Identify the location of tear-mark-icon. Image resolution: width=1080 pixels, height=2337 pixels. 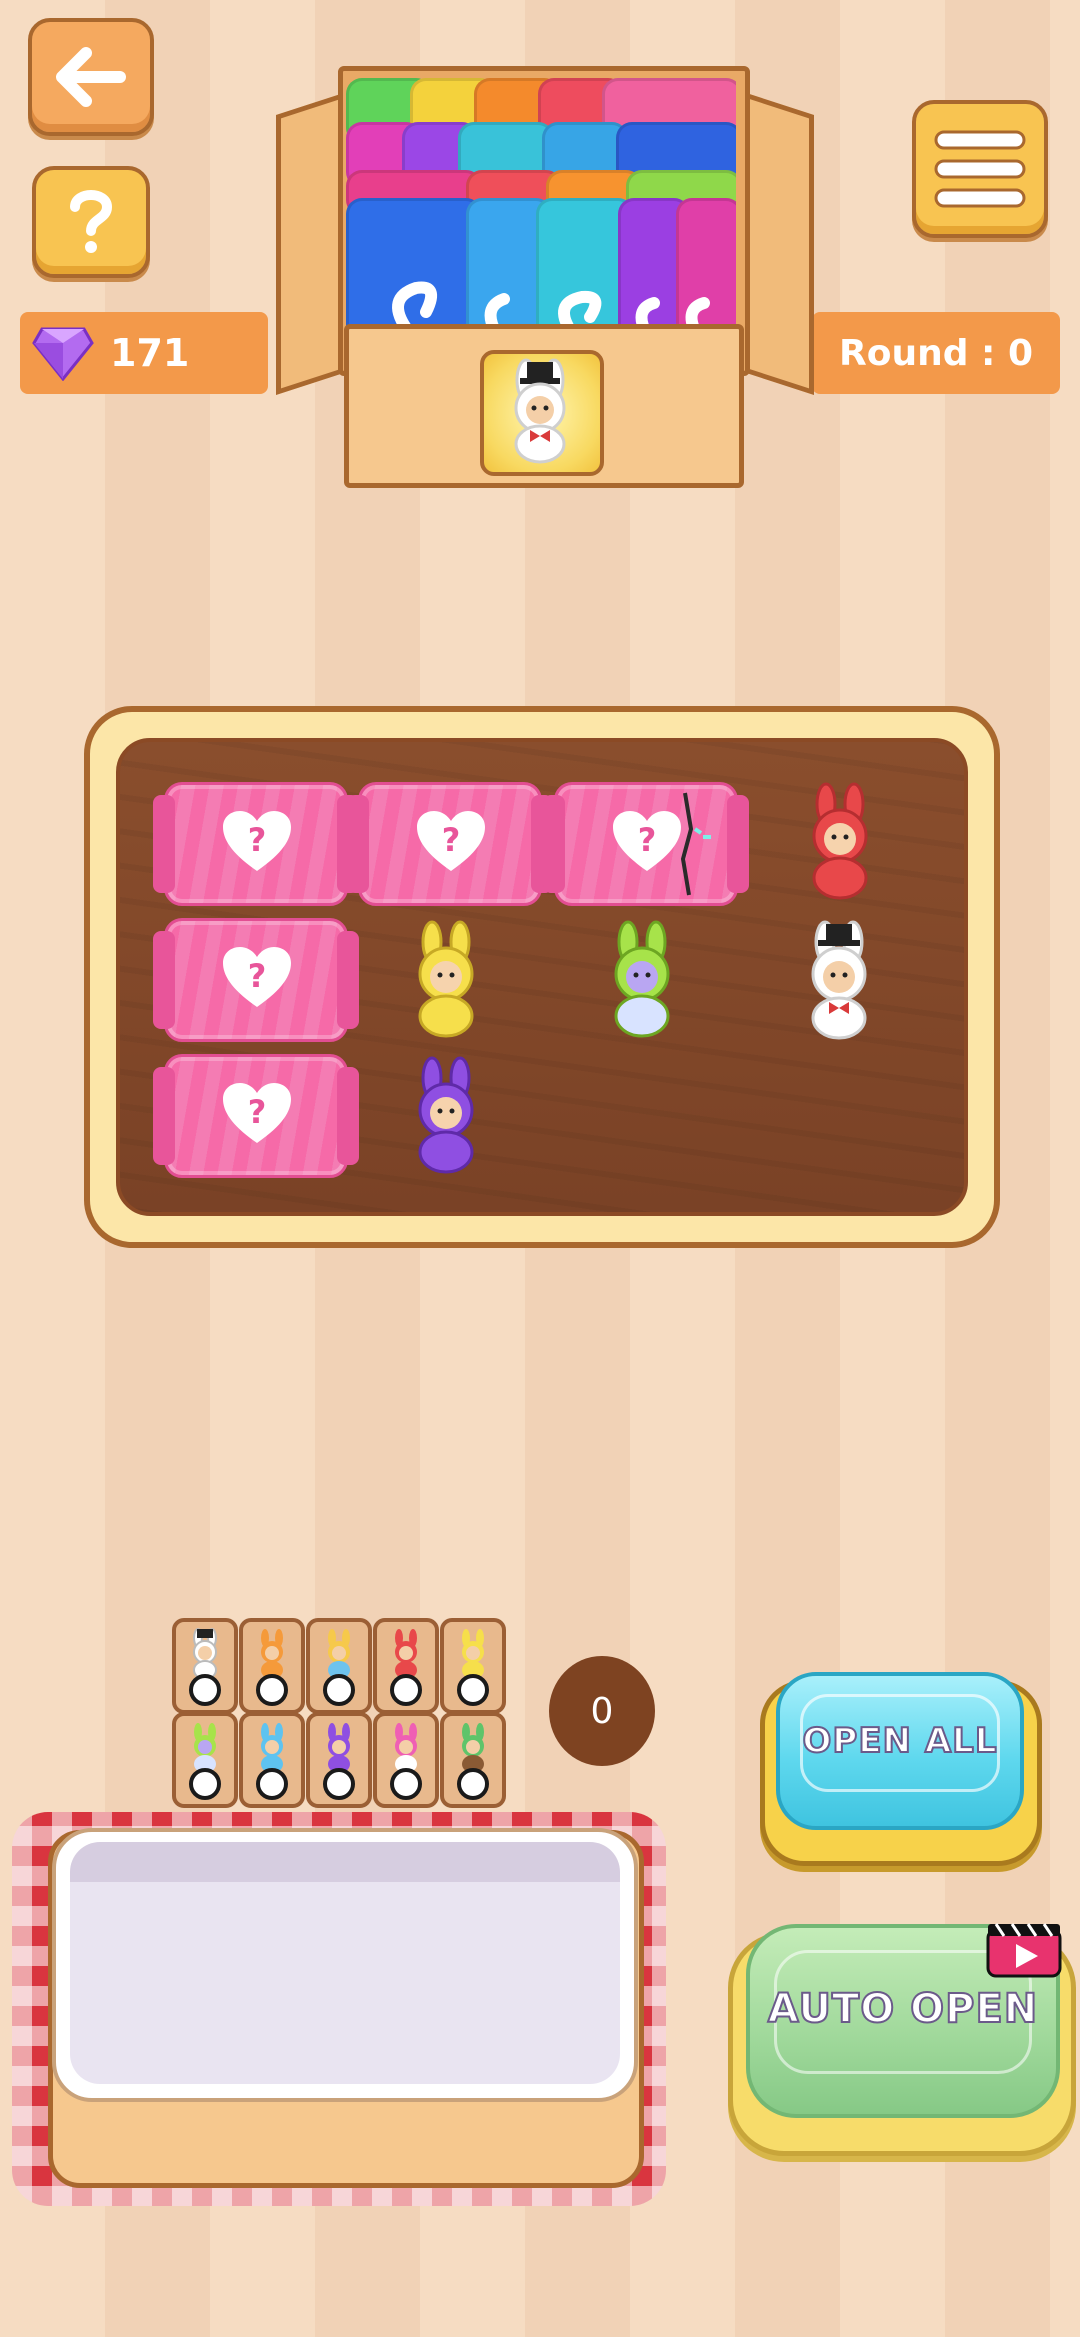
(695, 844).